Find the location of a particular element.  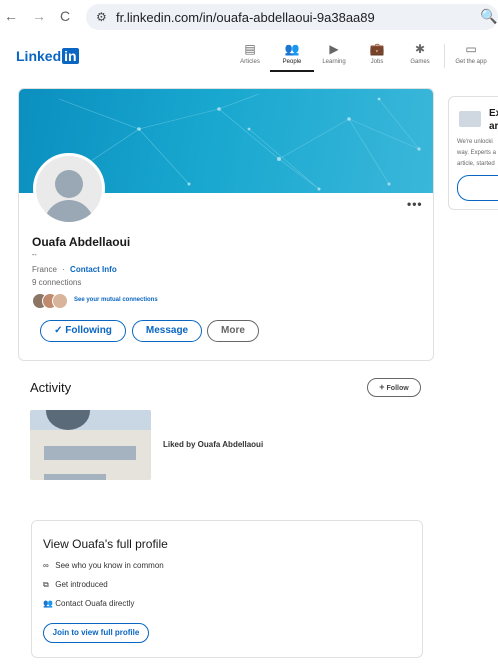

profile-location-row: France · Contact Info is located at coordinates (74, 269).